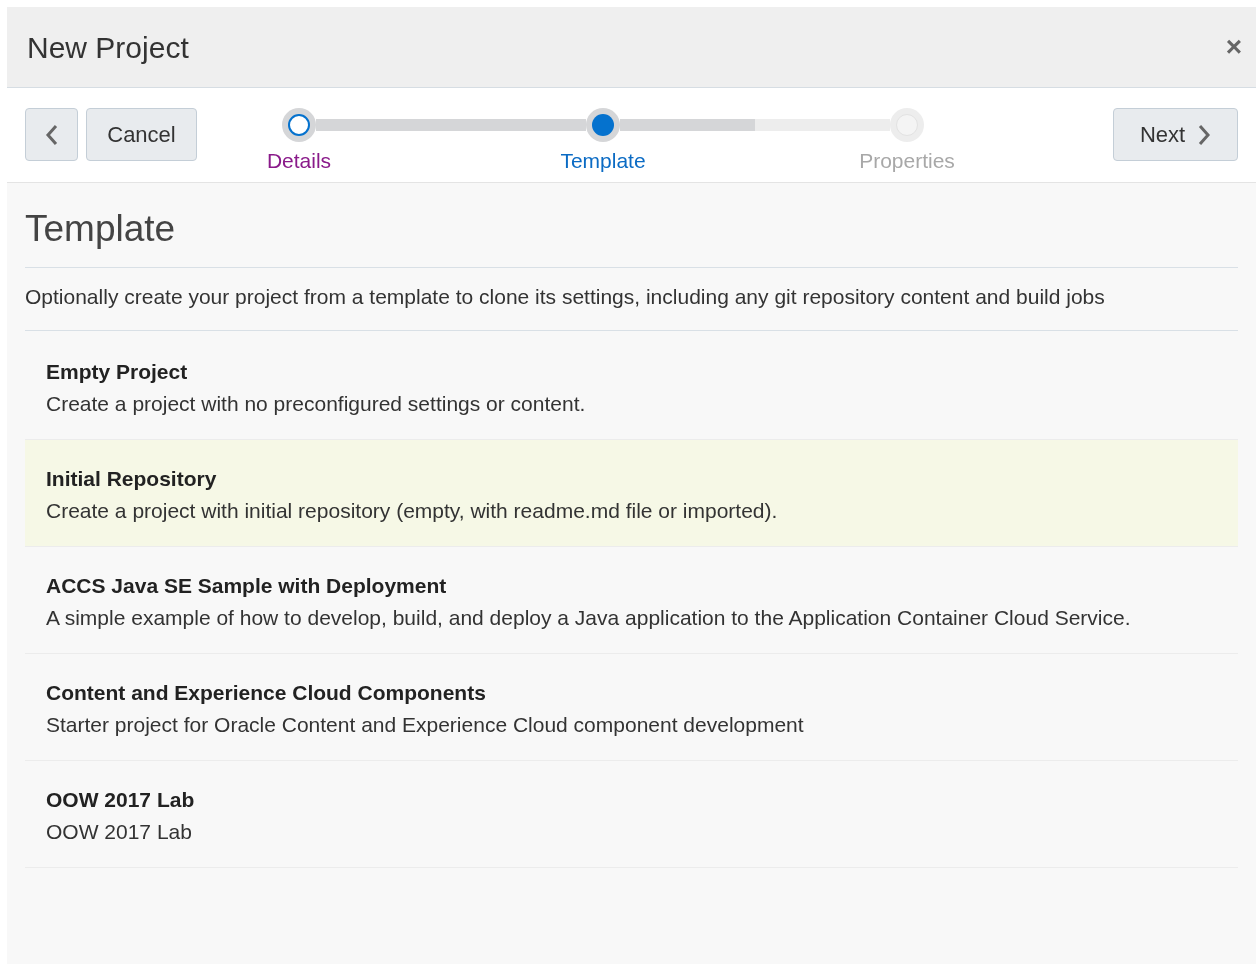 The image size is (1256, 964). Describe the element at coordinates (266, 692) in the screenshot. I see `template-name: Content and Experience Cloud Components` at that location.